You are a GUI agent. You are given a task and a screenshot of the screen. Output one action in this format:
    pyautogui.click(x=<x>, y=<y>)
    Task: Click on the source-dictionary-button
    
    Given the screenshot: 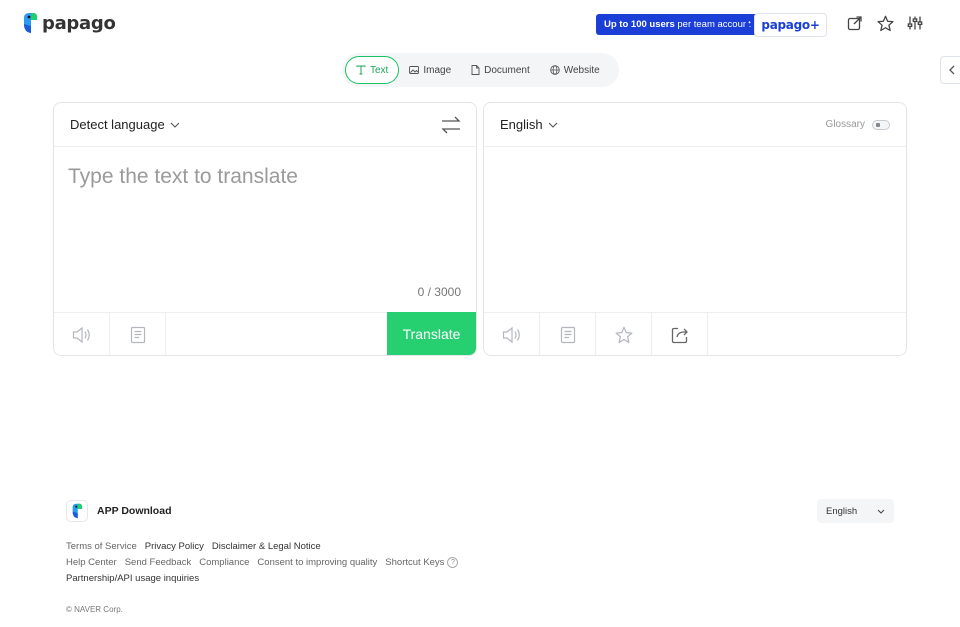 What is the action you would take?
    pyautogui.click(x=138, y=334)
    